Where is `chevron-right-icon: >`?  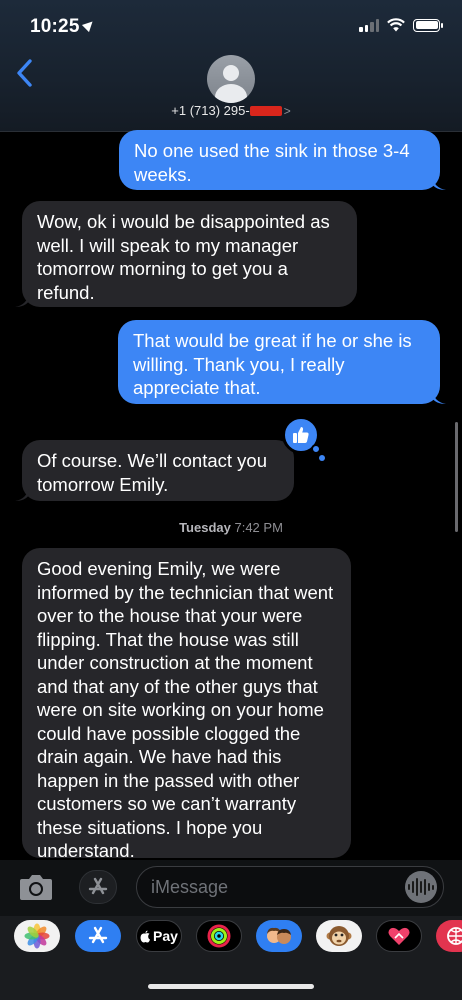 chevron-right-icon: > is located at coordinates (287, 111).